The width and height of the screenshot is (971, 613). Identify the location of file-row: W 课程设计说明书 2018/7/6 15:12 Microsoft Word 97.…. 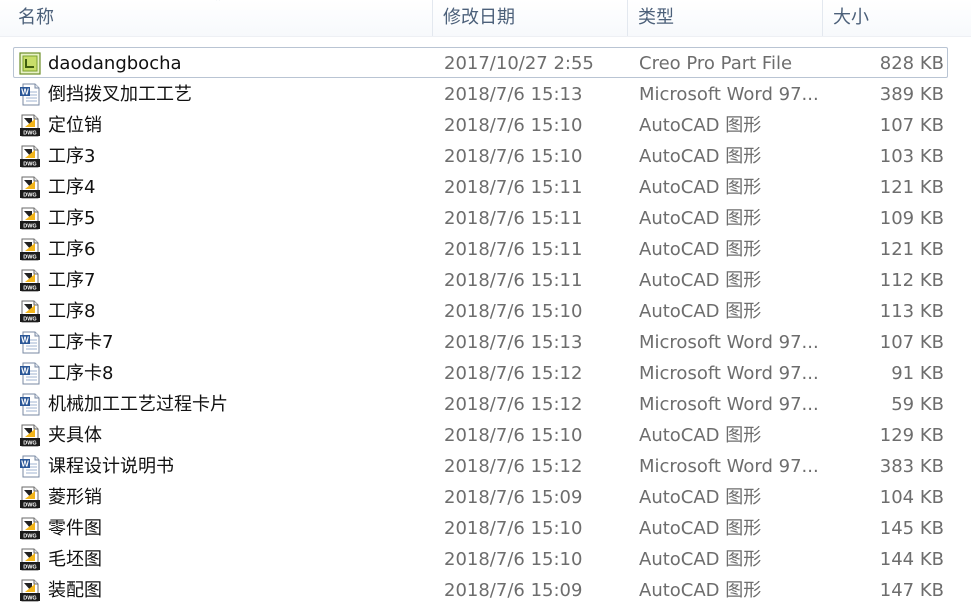
(480, 465).